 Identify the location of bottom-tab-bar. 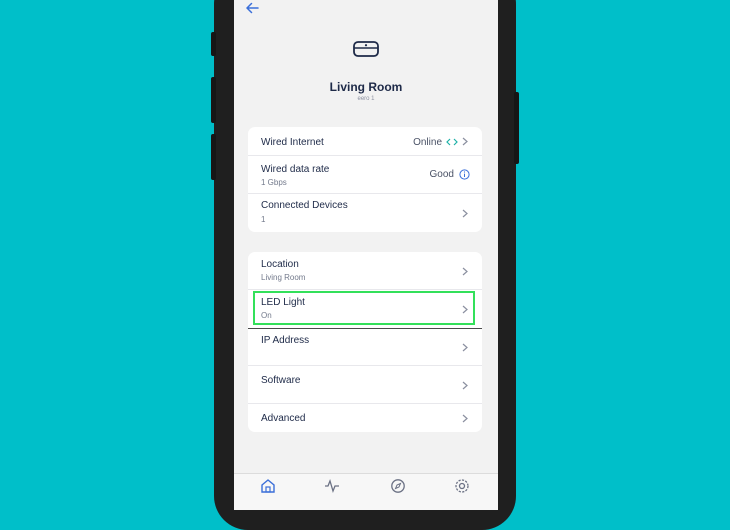
(366, 491).